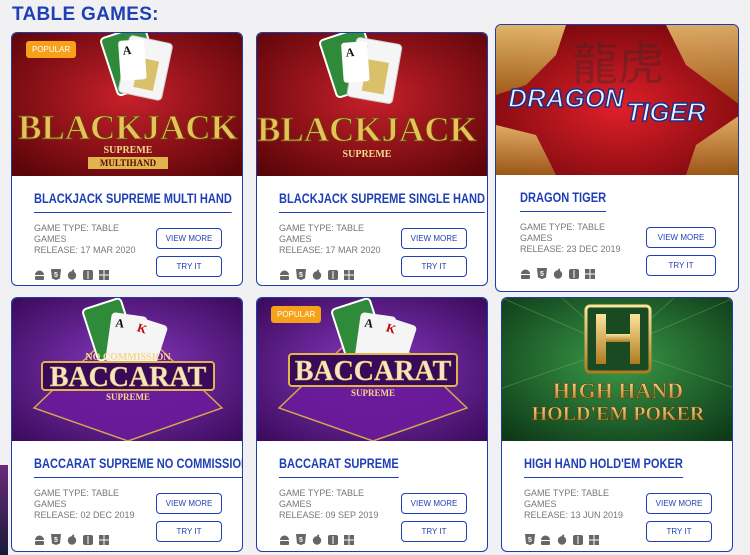 The height and width of the screenshot is (555, 750). I want to click on game-logo-subtext: MULTIHAND, so click(128, 163).